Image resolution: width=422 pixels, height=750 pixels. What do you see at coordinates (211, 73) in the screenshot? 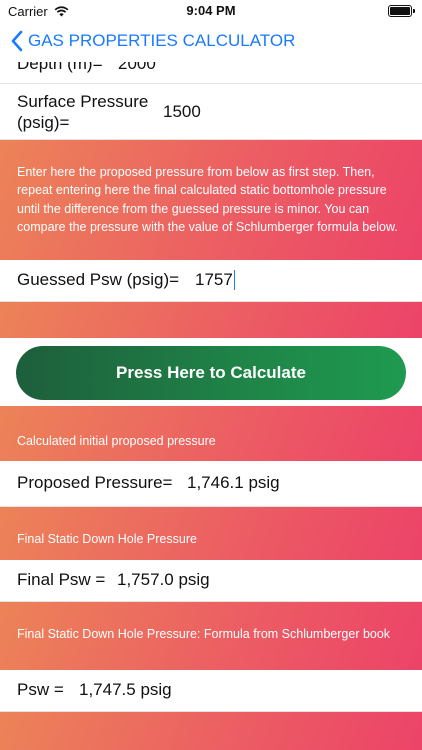
I see `depth-row: Depth (m)= 2000` at bounding box center [211, 73].